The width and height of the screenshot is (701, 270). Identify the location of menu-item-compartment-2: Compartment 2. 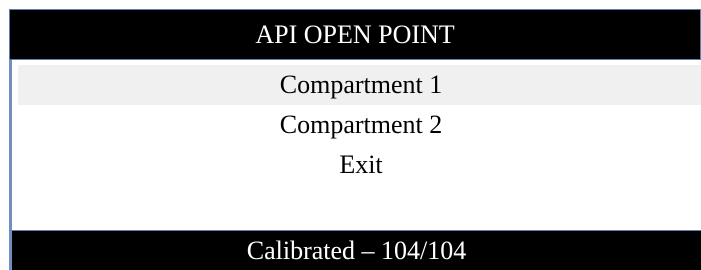
(359, 125).